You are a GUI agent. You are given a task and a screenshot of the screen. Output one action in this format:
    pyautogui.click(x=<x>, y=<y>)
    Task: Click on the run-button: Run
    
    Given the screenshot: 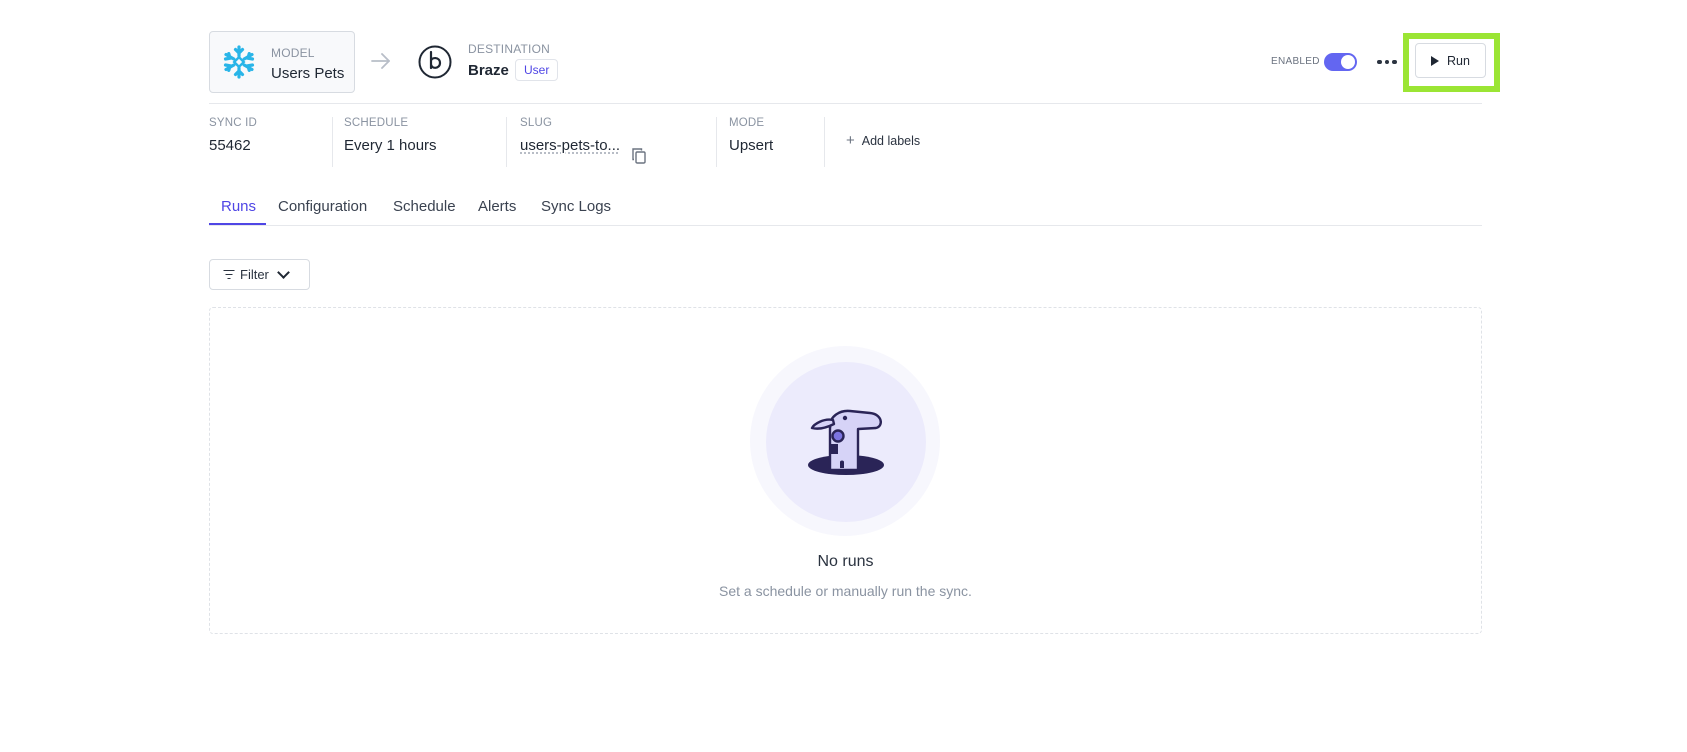 What is the action you would take?
    pyautogui.click(x=1450, y=60)
    